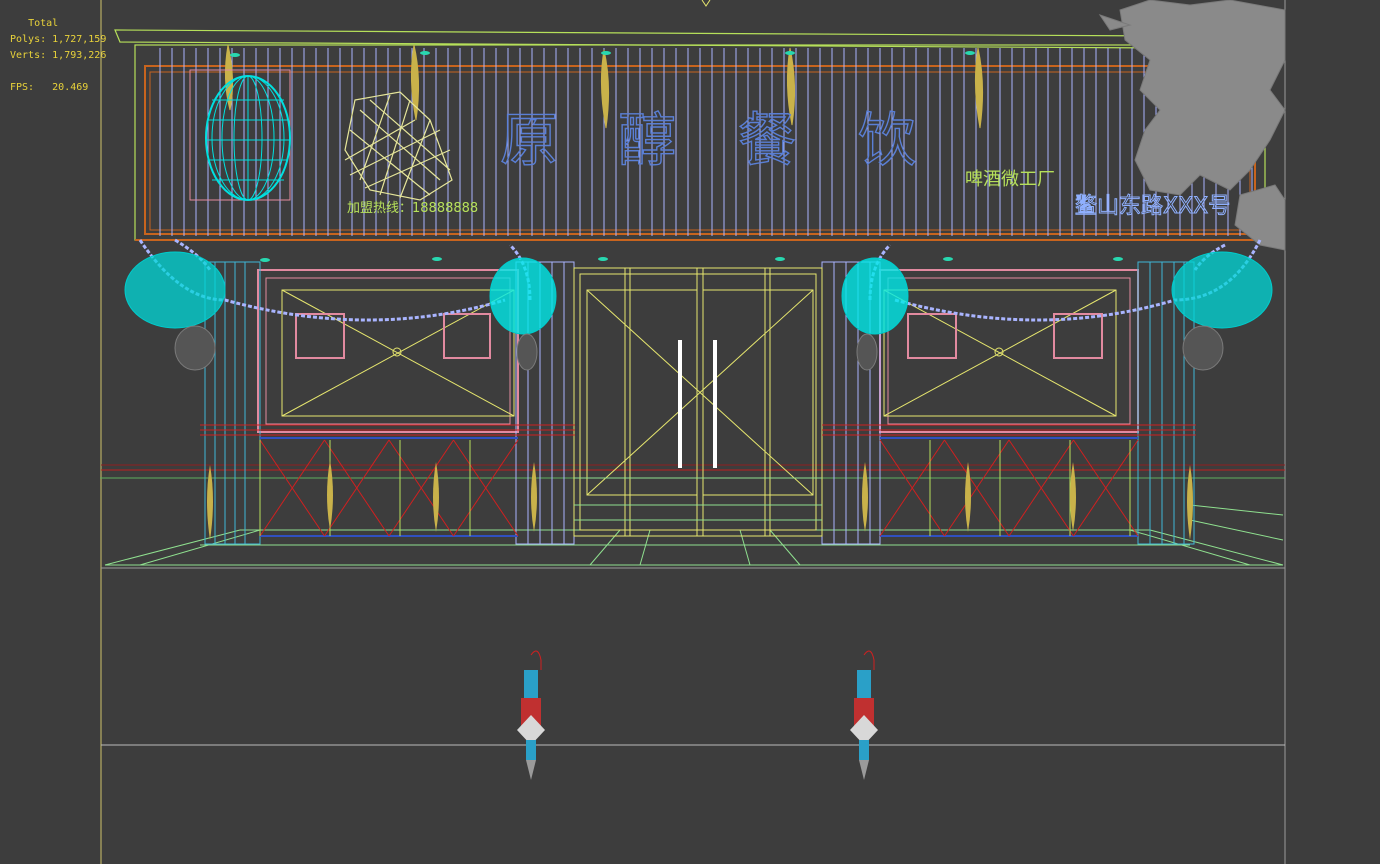  What do you see at coordinates (529, 140) in the screenshot?
I see `title-char-1: 原` at bounding box center [529, 140].